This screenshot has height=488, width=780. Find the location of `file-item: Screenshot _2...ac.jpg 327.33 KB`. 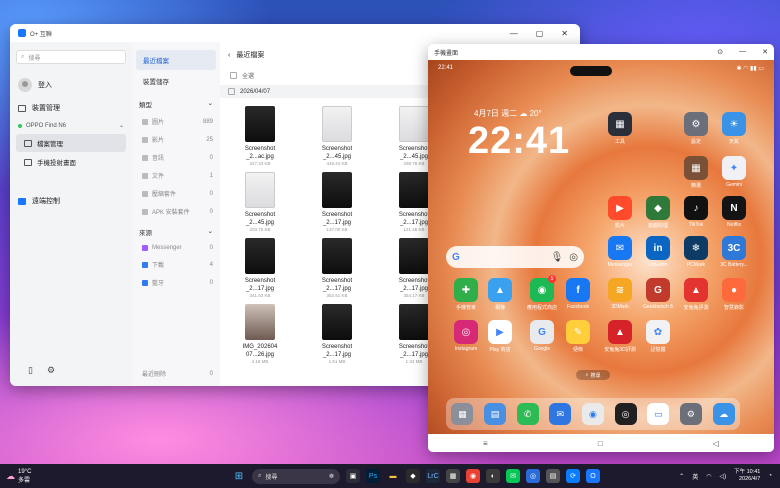

file-item: Screenshot _2...ac.jpg 327.33 KB is located at coordinates (260, 136).